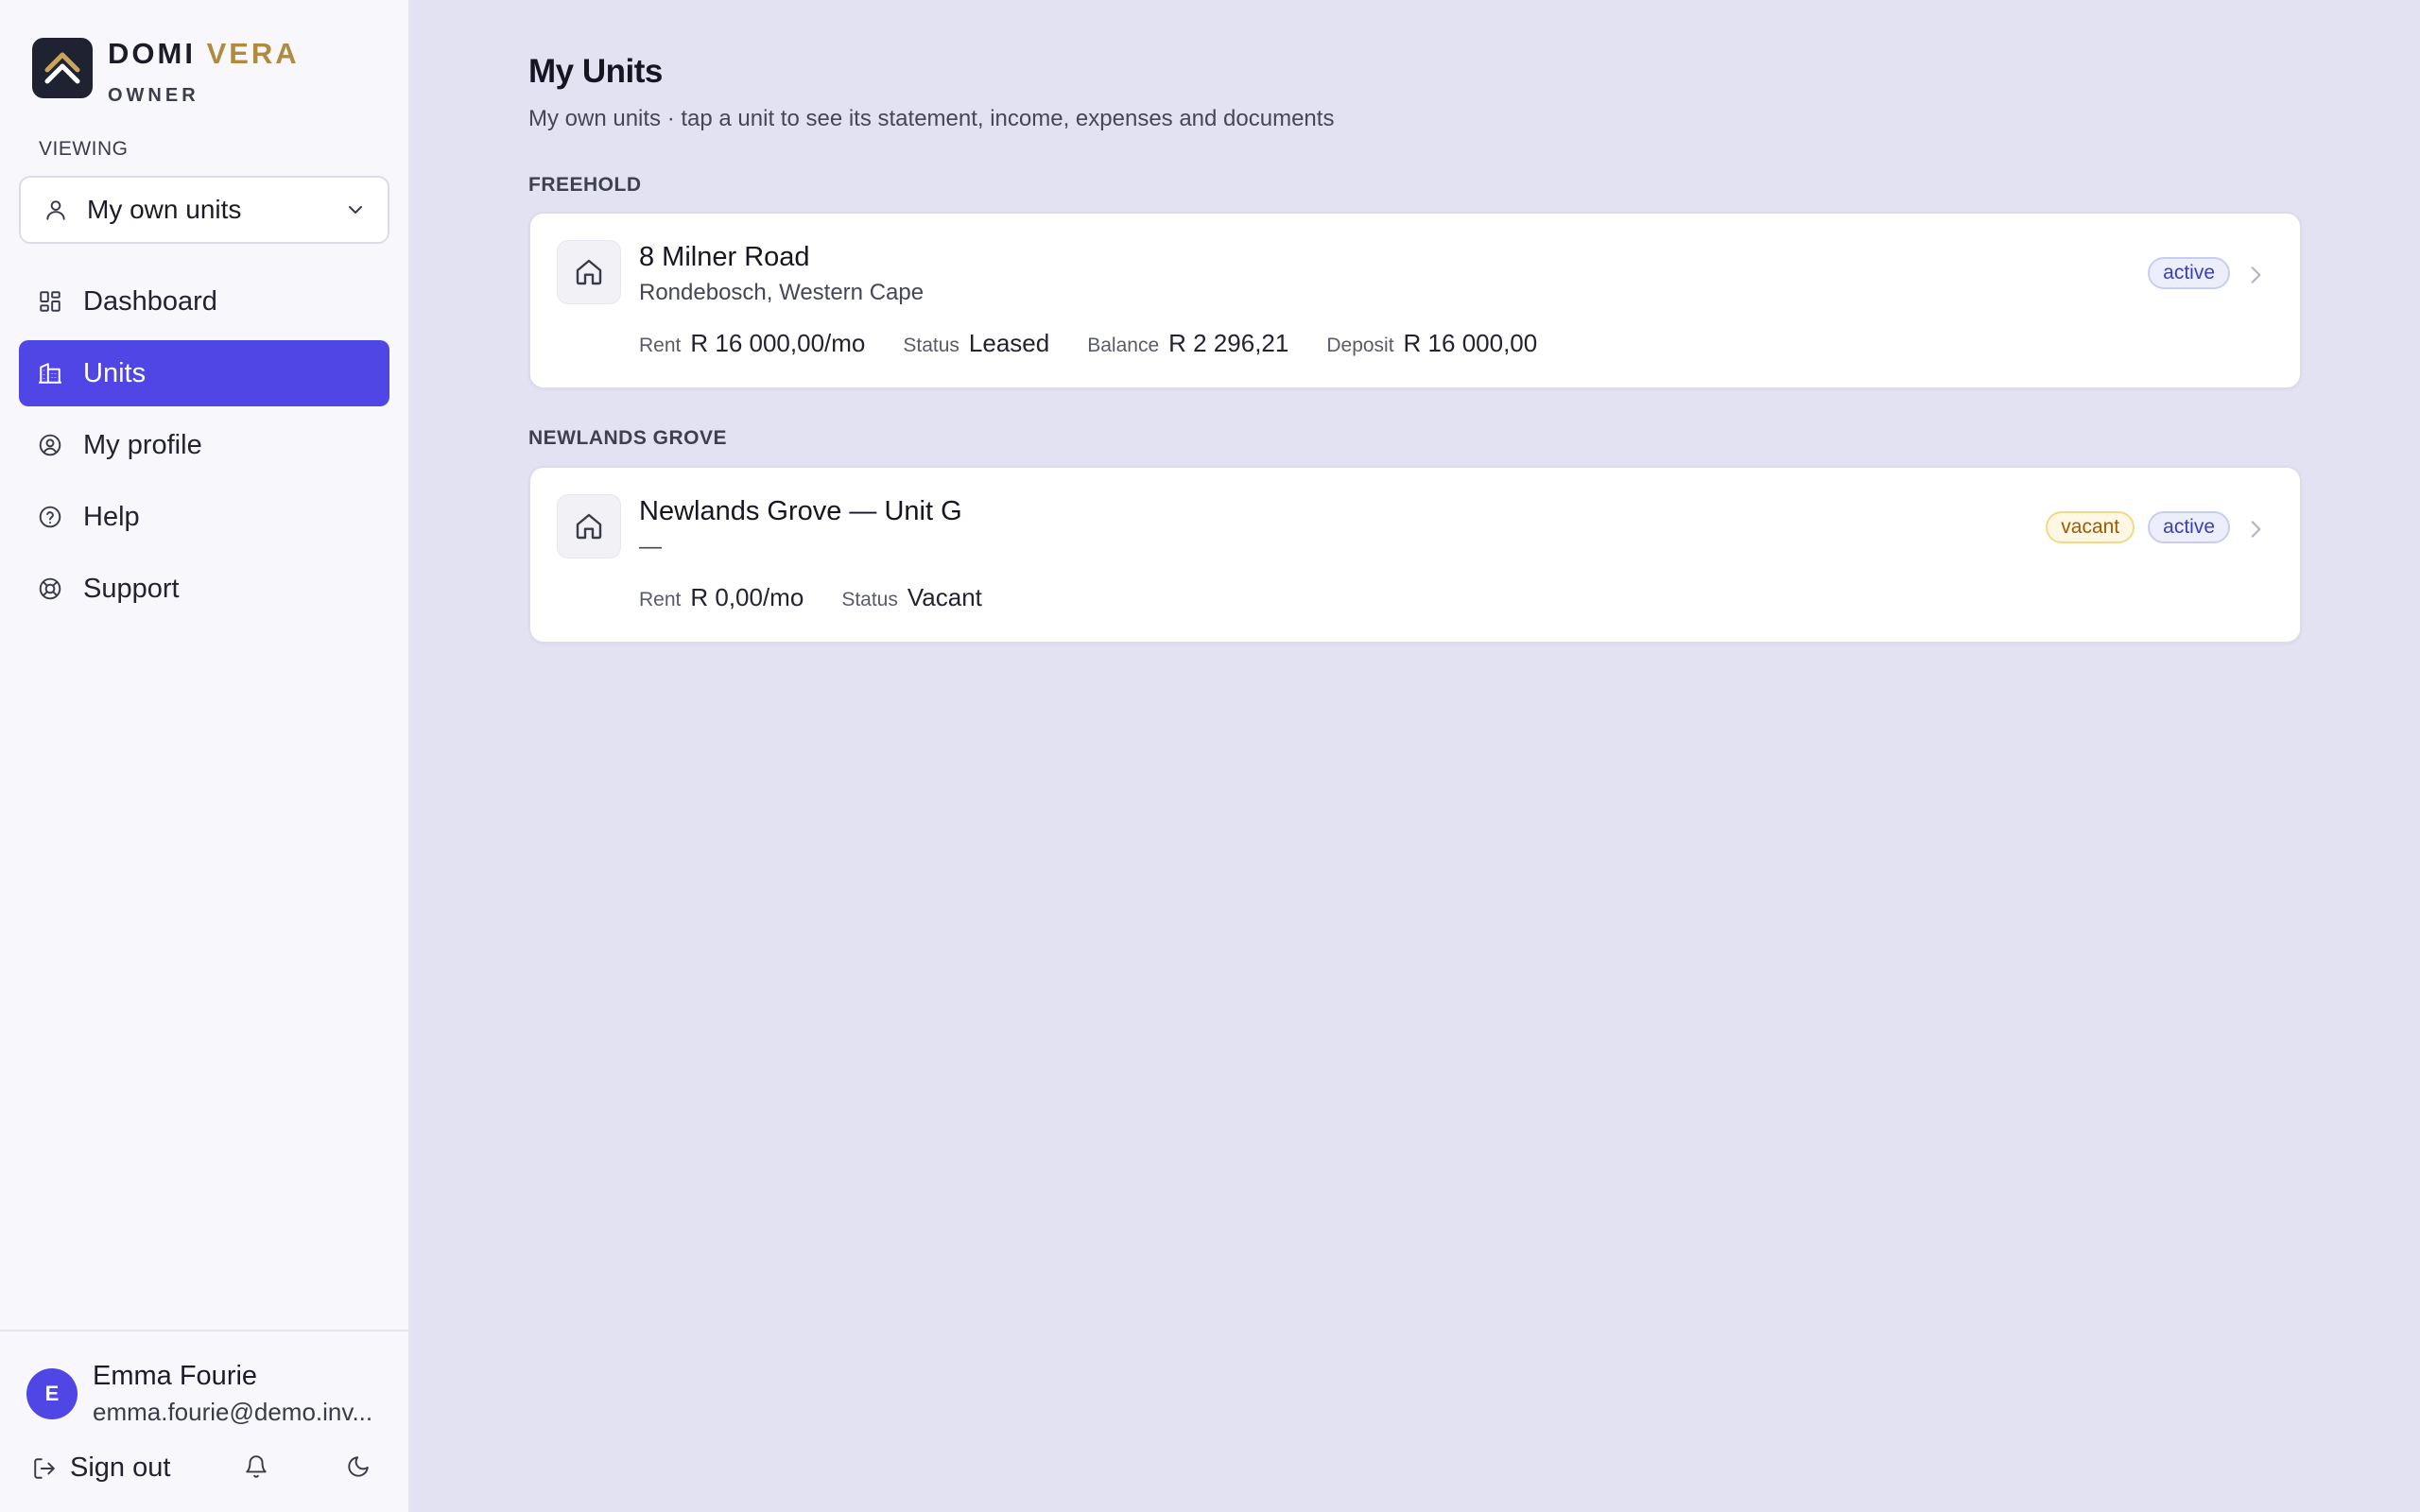  Describe the element at coordinates (595, 71) in the screenshot. I see `page-title: My Units` at that location.